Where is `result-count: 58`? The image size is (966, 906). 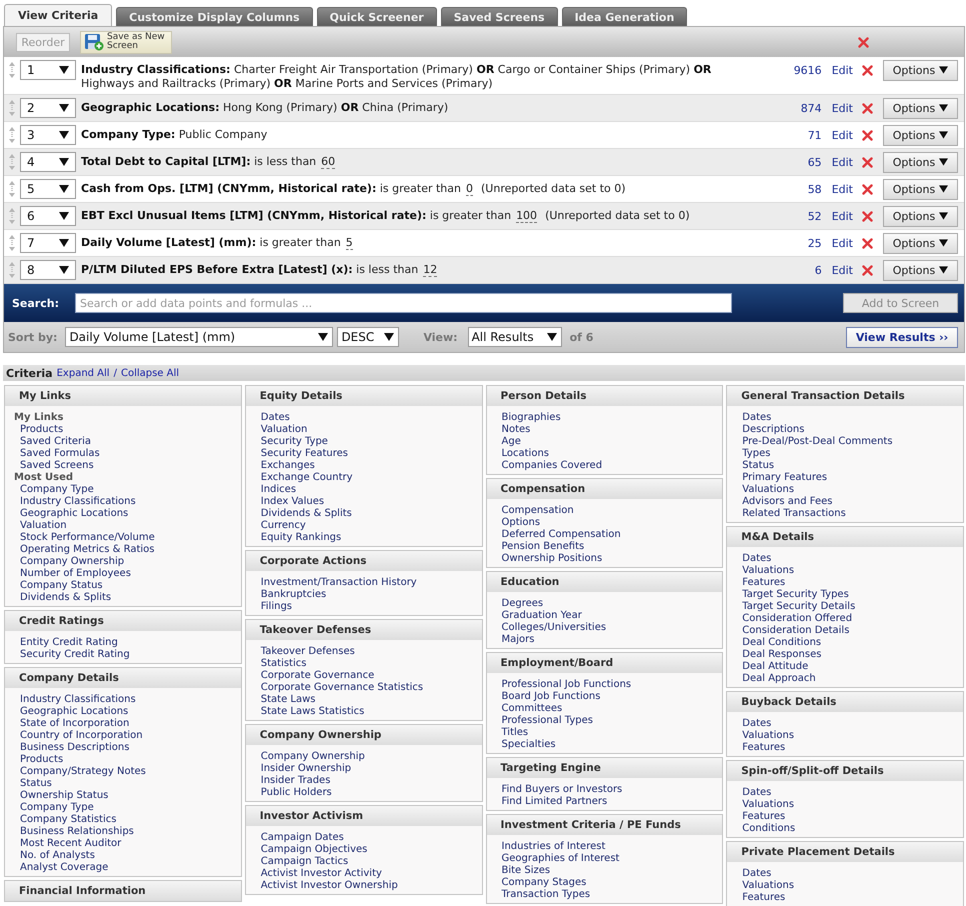 result-count: 58 is located at coordinates (815, 189).